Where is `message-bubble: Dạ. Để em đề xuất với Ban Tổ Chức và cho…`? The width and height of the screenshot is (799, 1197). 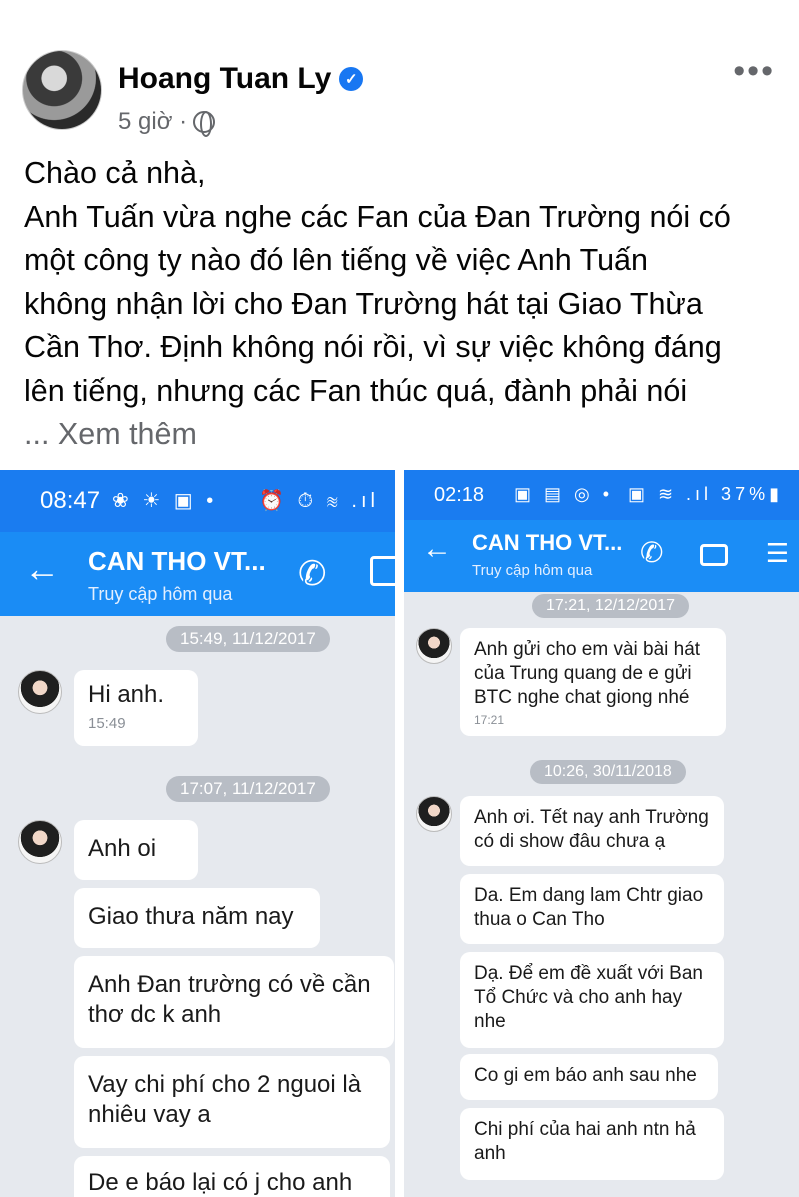 message-bubble: Dạ. Để em đề xuất với Ban Tổ Chức và cho… is located at coordinates (592, 1000).